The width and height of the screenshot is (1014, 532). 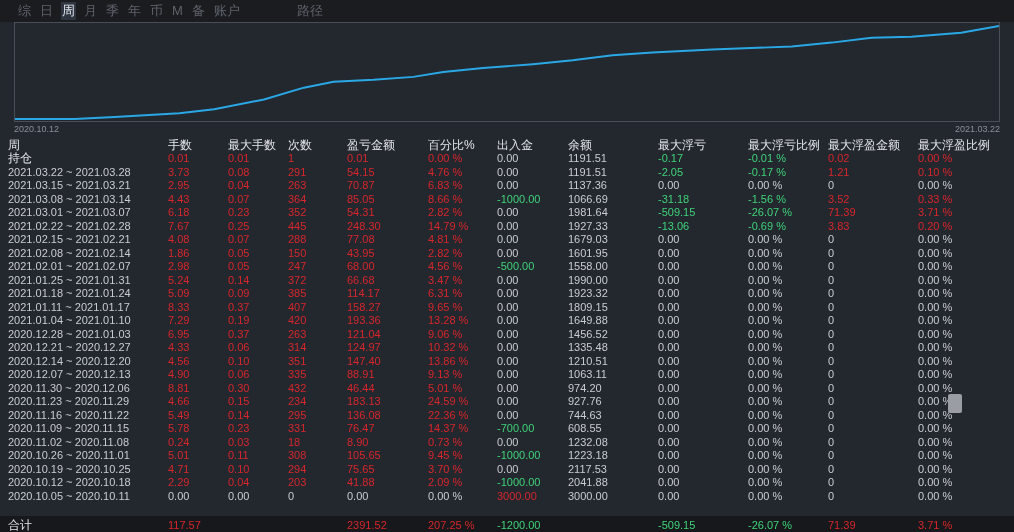 What do you see at coordinates (70, 469) in the screenshot?
I see `row-label: 2020.10.19 ~ 2020.10.25` at bounding box center [70, 469].